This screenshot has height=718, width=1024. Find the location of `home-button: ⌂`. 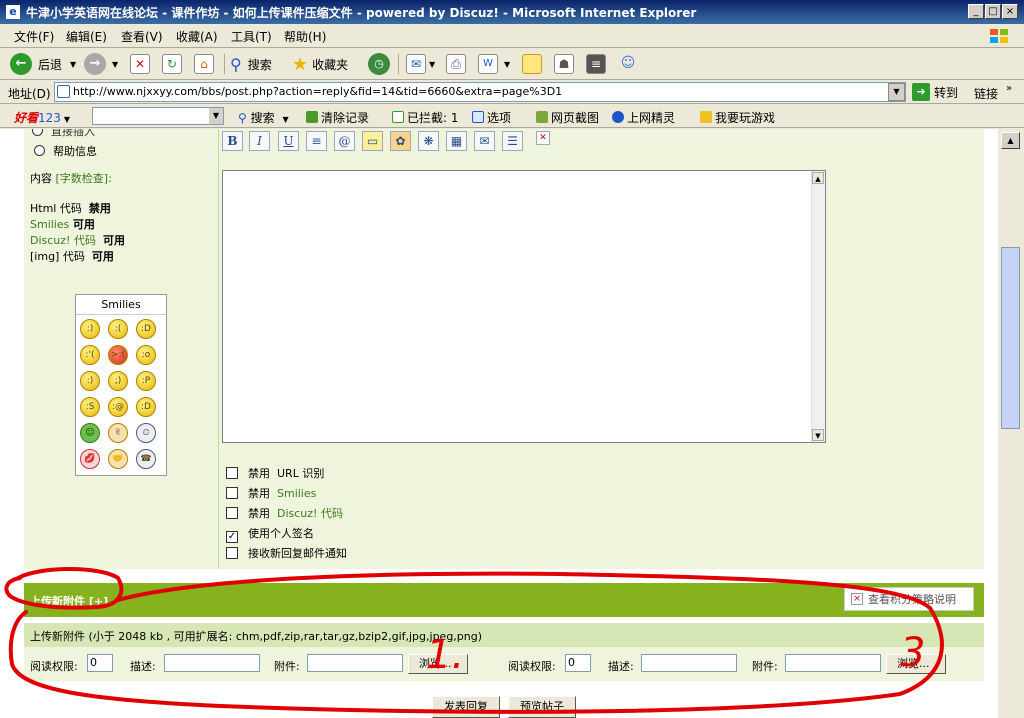

home-button: ⌂ is located at coordinates (204, 64).